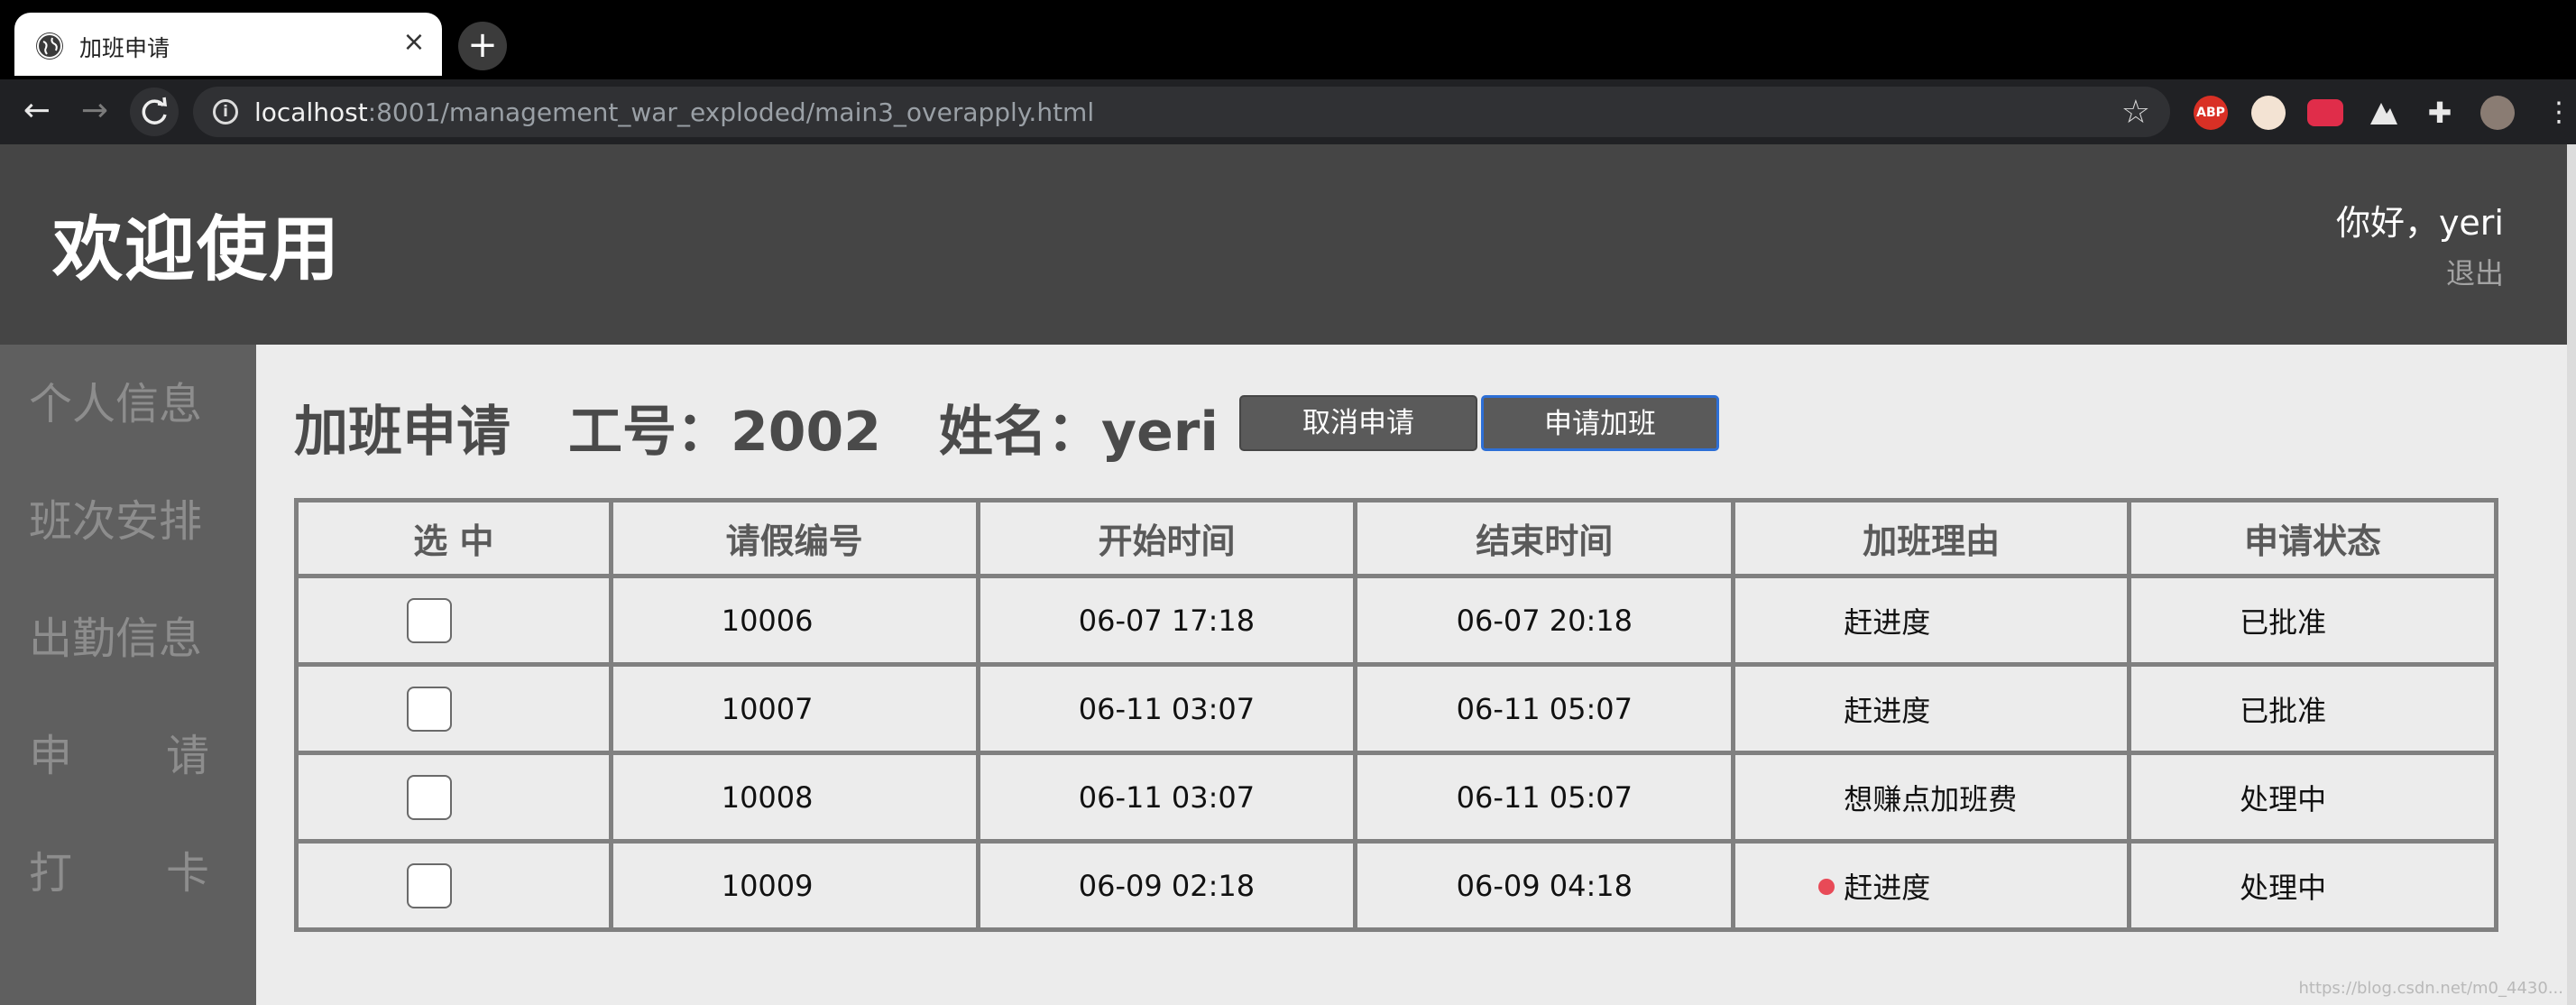 The width and height of the screenshot is (2576, 1005). I want to click on menu-icon: ⋮, so click(2559, 113).